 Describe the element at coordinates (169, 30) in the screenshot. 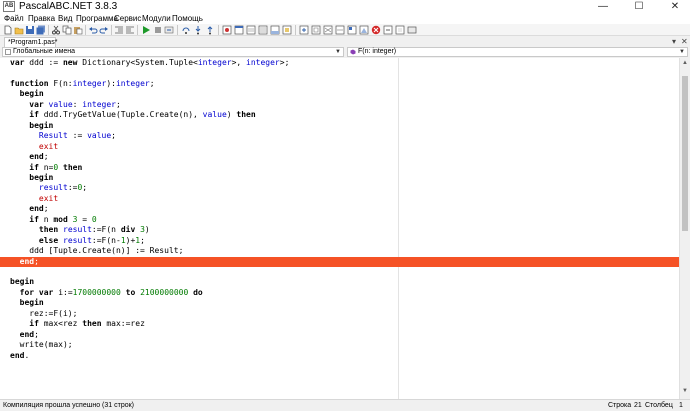

I see `compile-icon` at that location.